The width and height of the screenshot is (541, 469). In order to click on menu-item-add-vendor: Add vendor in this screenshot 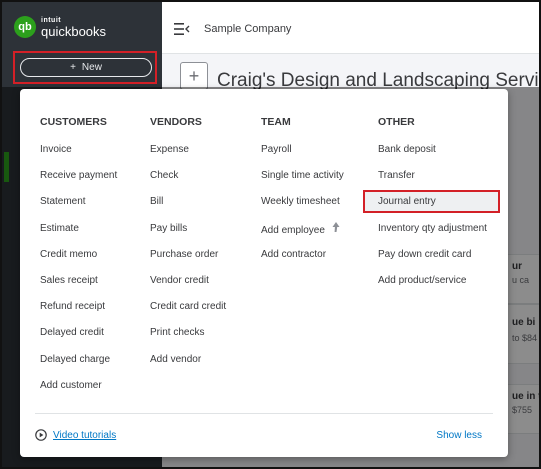, I will do `click(188, 365)`.